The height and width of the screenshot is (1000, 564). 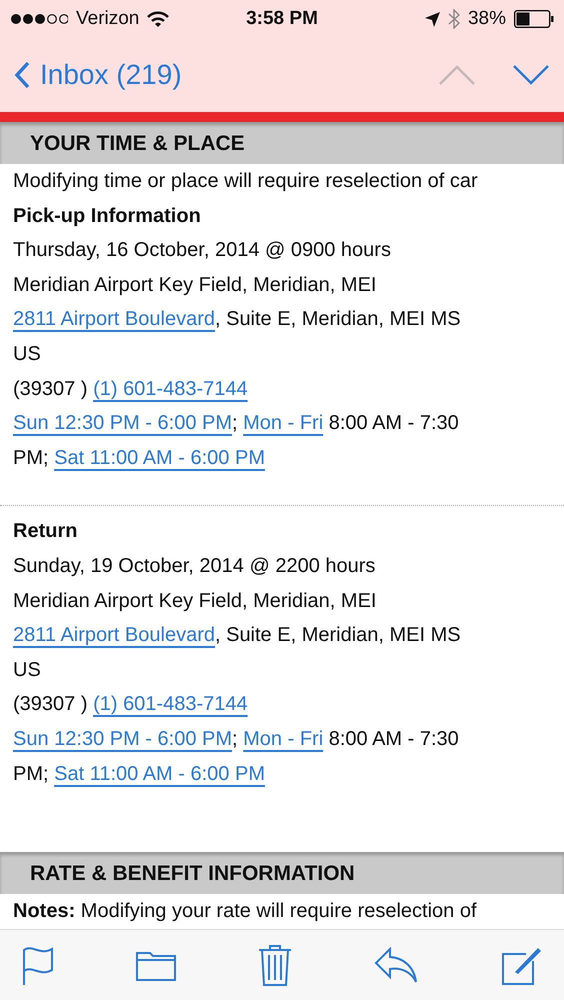 I want to click on subheading: Return, so click(x=45, y=531).